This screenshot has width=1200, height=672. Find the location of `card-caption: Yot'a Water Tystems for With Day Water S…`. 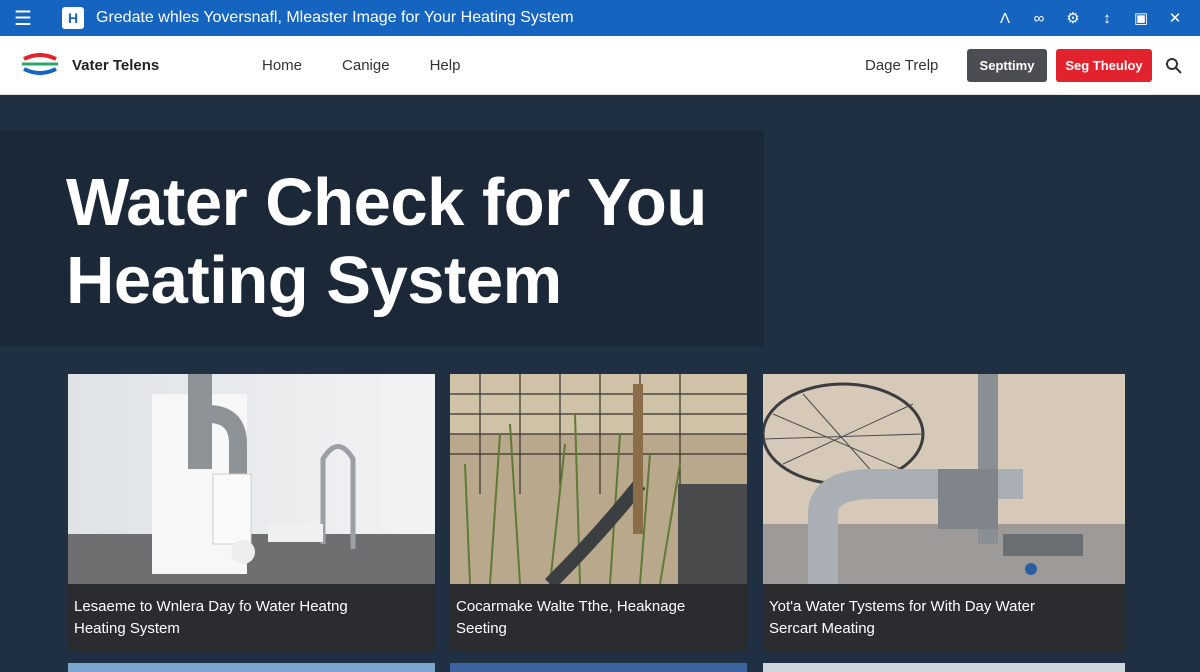

card-caption: Yot'a Water Tystems for With Day Water S… is located at coordinates (902, 617).